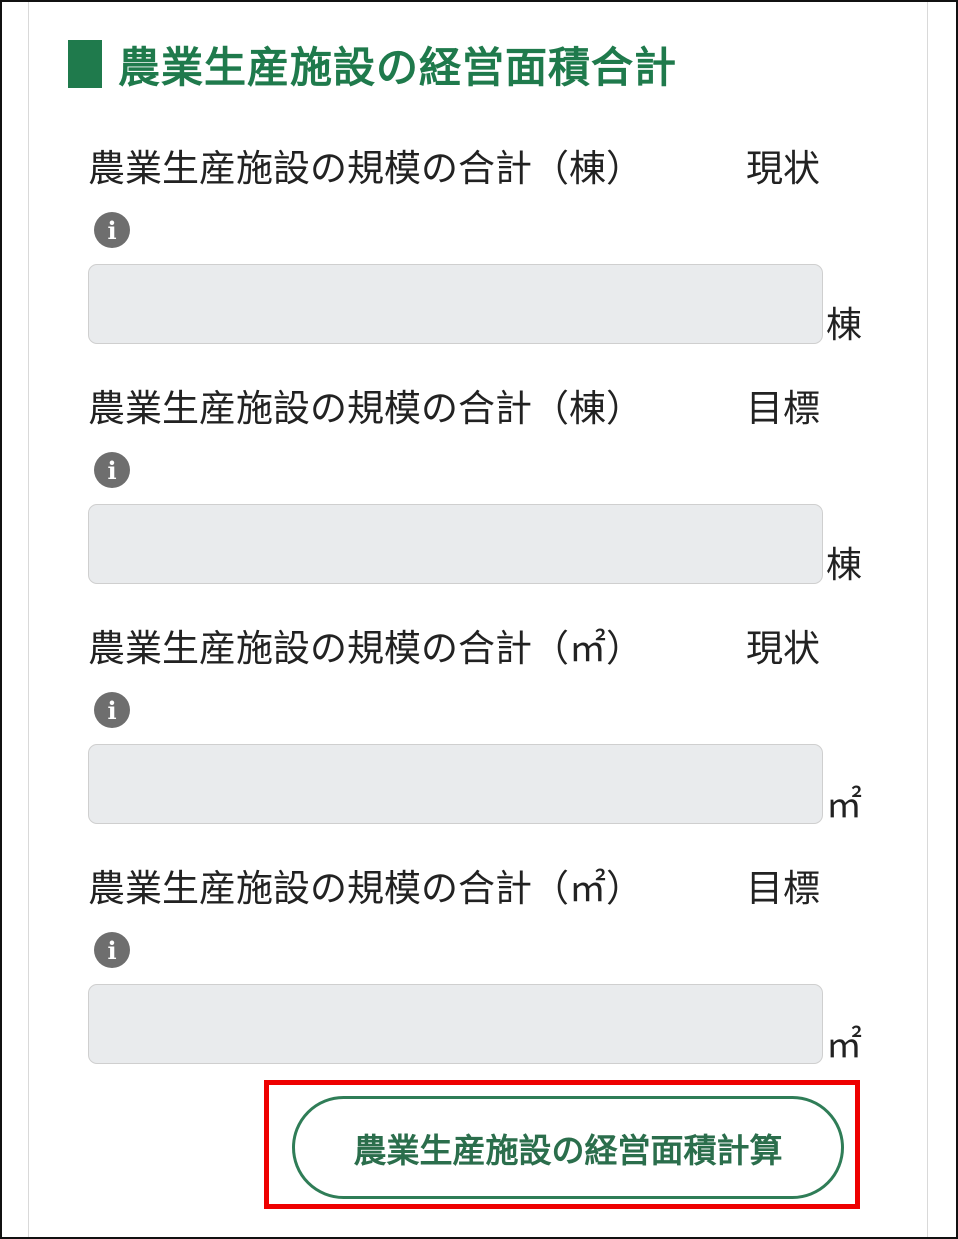  I want to click on panel-left-border, so click(28, 619).